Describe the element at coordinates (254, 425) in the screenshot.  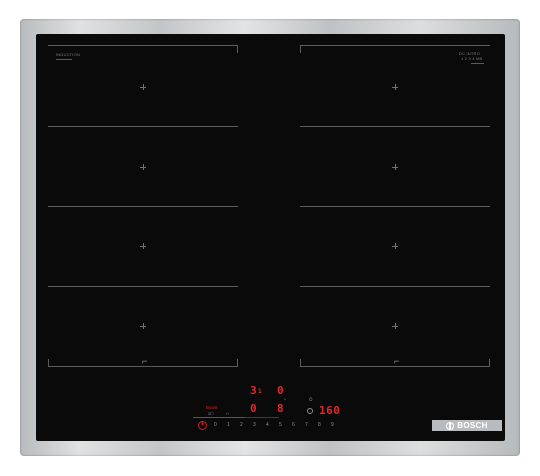
I see `slider-digit: 3` at that location.